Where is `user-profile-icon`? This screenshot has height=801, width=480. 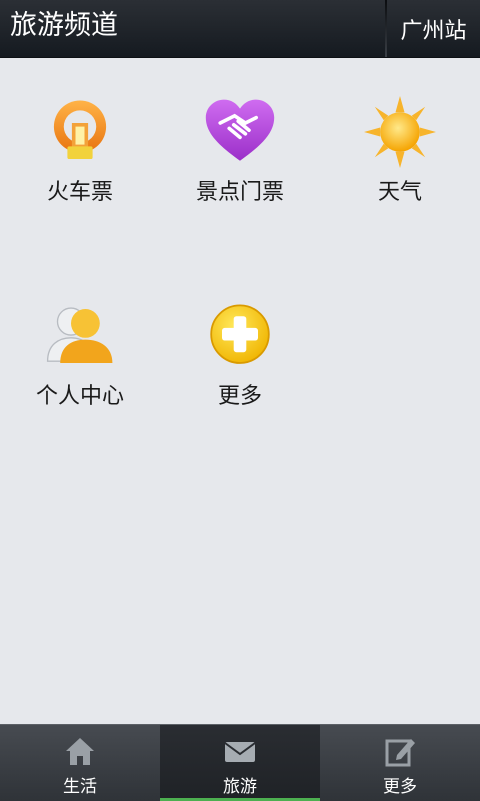
user-profile-icon is located at coordinates (79, 335).